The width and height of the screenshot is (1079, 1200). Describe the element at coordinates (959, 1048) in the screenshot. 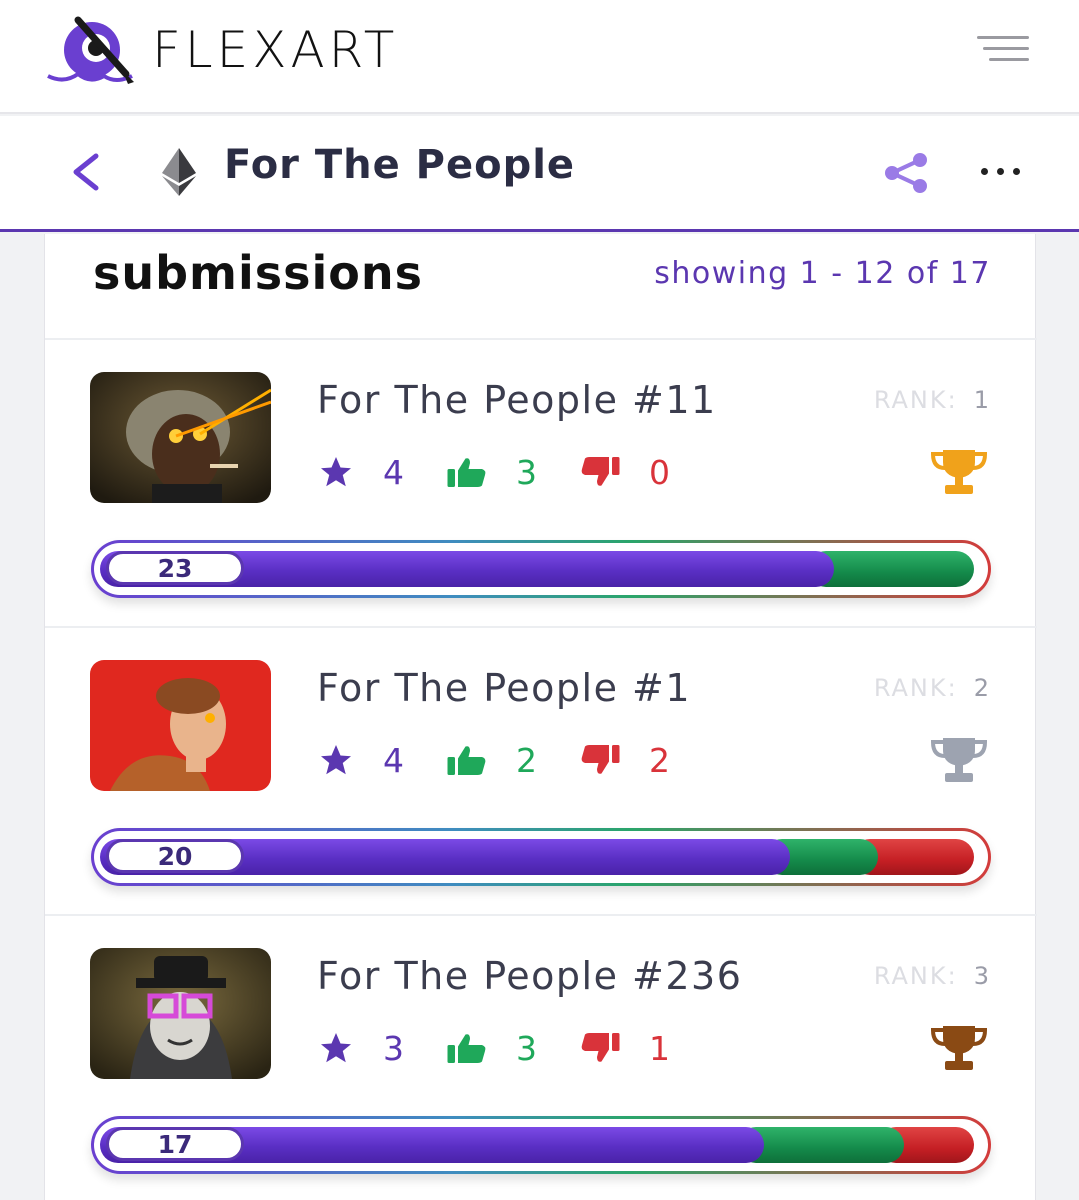

I see `bronze-trophy-icon` at that location.